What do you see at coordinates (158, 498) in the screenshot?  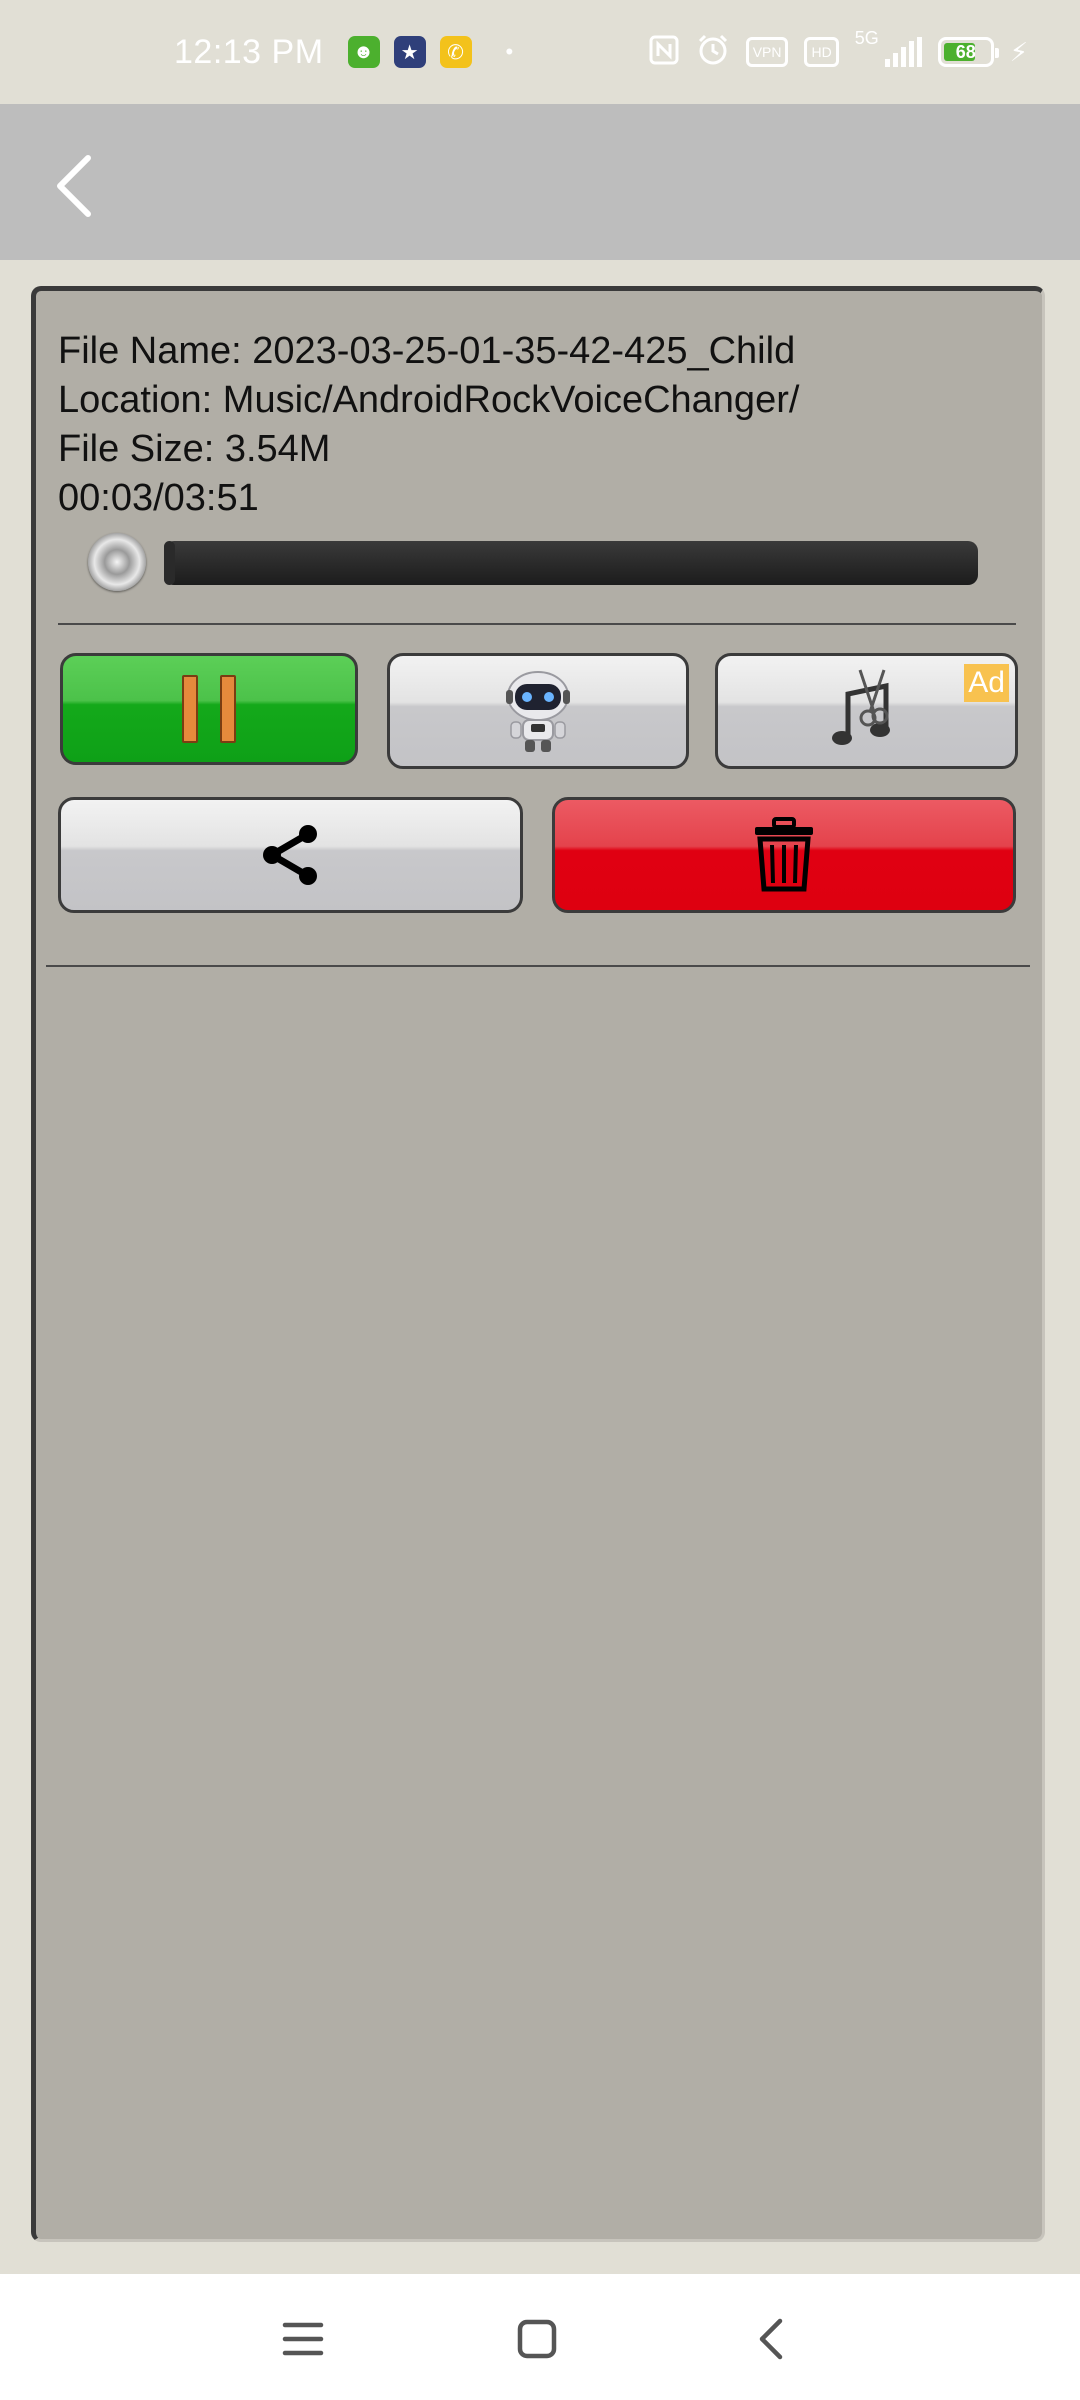 I see `playback-time: 00:03/03:51` at bounding box center [158, 498].